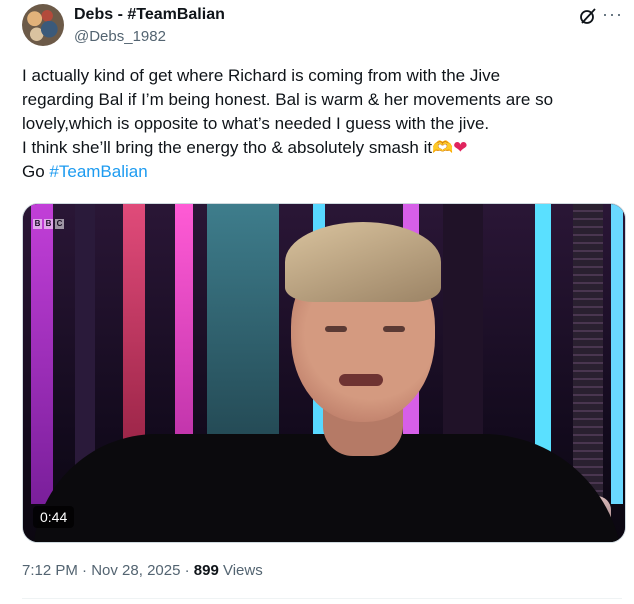 The height and width of the screenshot is (604, 634). What do you see at coordinates (135, 570) in the screenshot?
I see `tweet-date: Nov 28, 2025` at bounding box center [135, 570].